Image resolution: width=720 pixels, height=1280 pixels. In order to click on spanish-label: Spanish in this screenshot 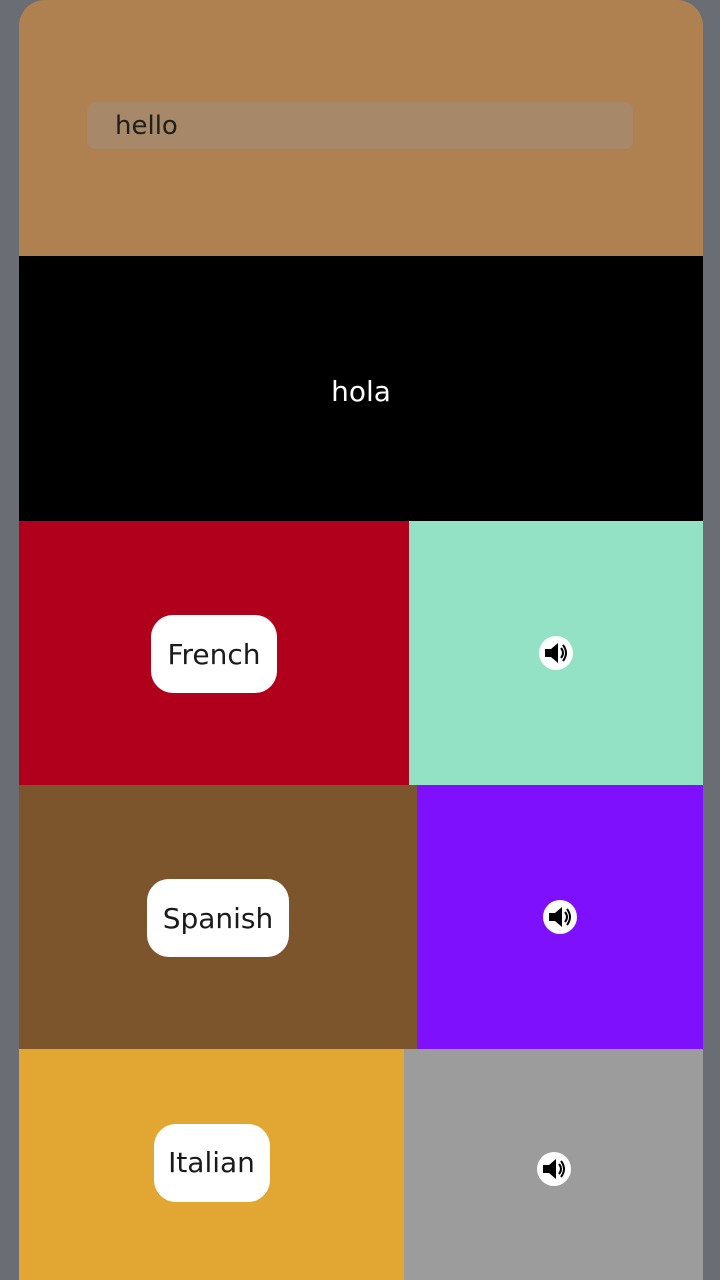, I will do `click(218, 918)`.